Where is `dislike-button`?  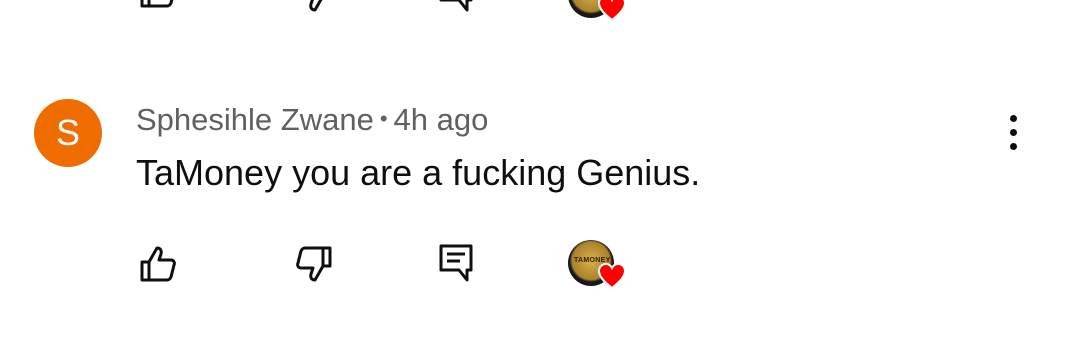
dislike-button is located at coordinates (314, 264).